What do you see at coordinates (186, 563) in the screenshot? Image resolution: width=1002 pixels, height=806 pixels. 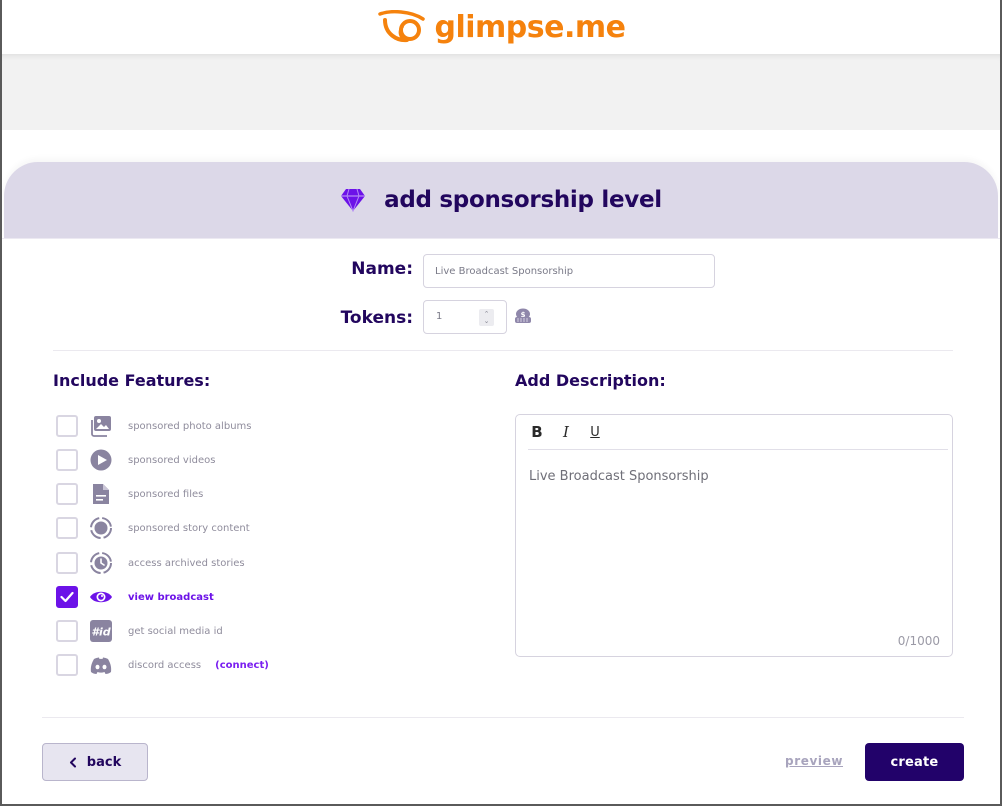 I see `feature-label: access archived stories` at bounding box center [186, 563].